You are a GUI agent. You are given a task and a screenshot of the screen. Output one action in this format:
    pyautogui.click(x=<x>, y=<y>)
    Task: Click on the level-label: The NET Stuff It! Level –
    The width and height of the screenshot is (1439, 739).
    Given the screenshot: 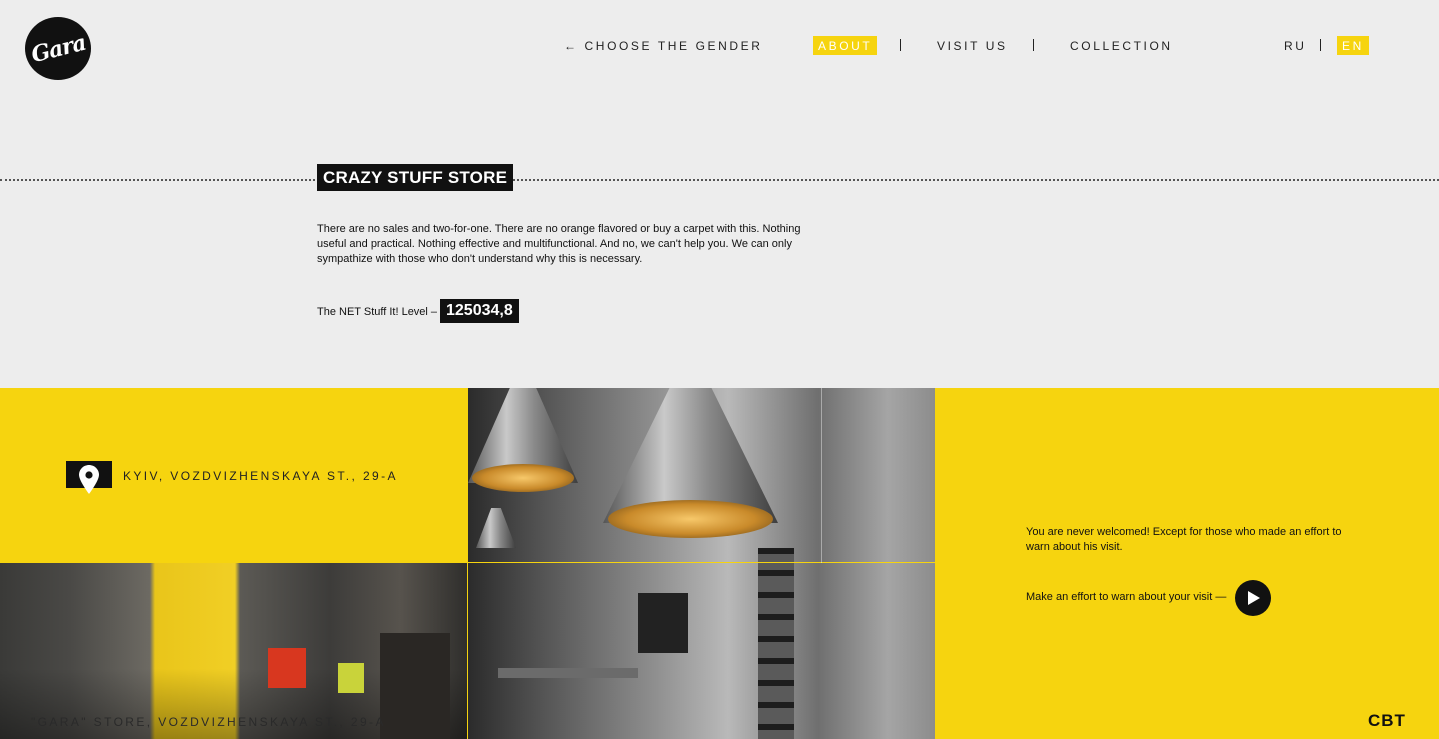 What is the action you would take?
    pyautogui.click(x=377, y=312)
    